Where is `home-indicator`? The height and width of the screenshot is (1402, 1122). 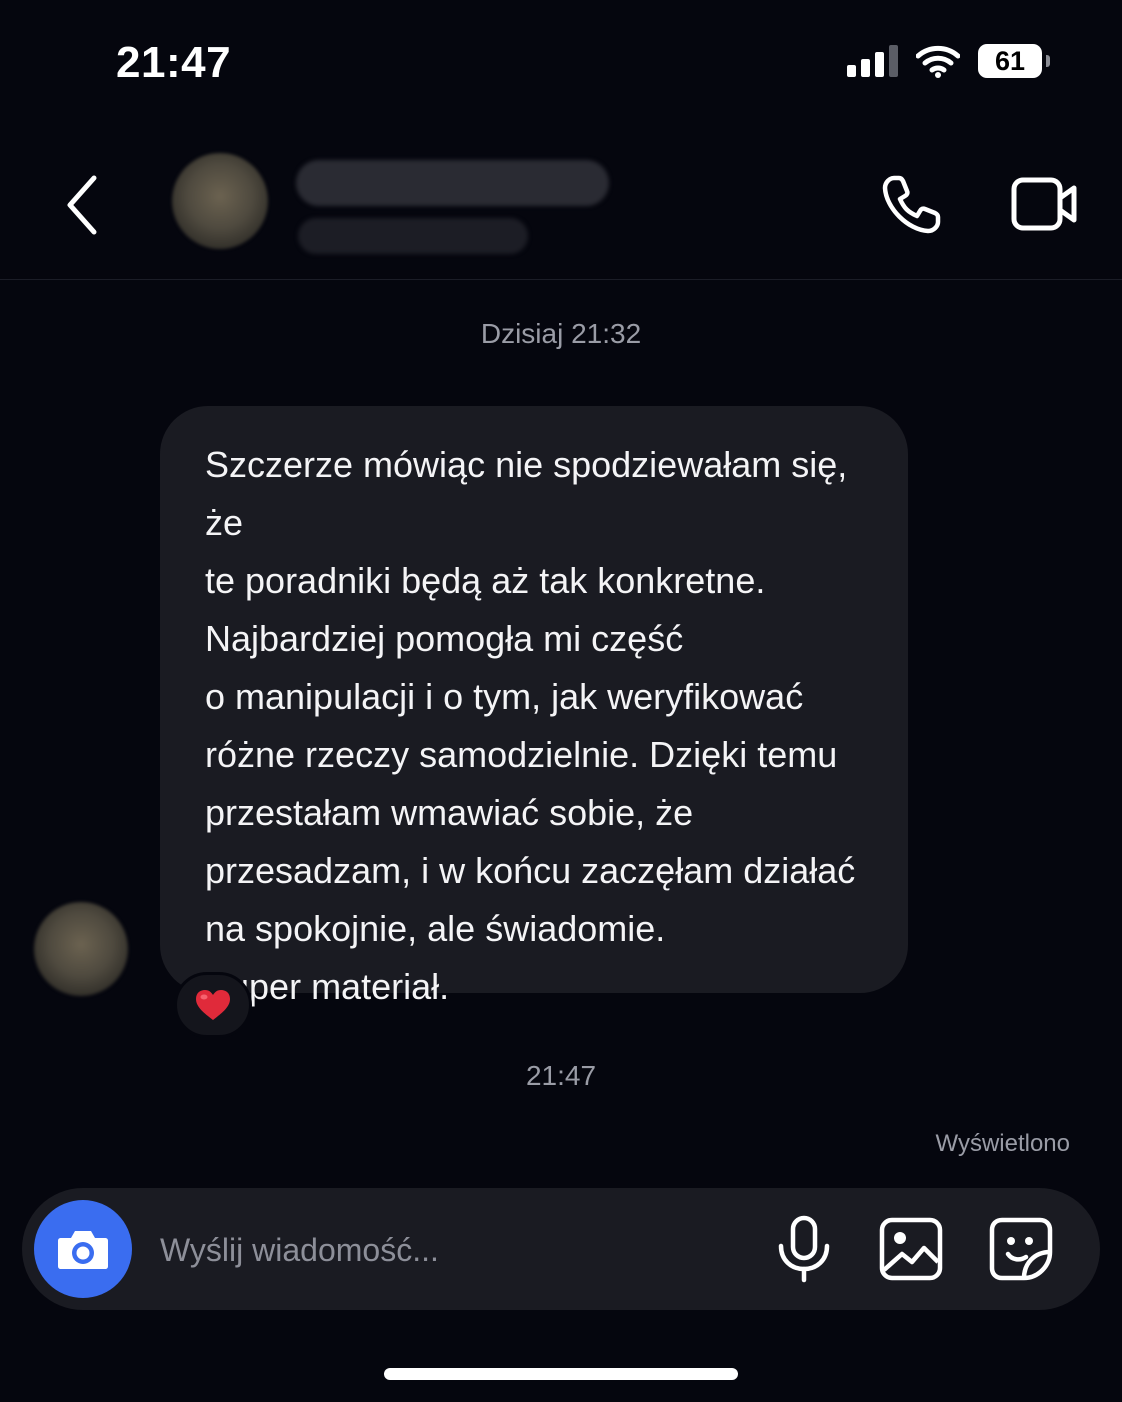 home-indicator is located at coordinates (561, 1374).